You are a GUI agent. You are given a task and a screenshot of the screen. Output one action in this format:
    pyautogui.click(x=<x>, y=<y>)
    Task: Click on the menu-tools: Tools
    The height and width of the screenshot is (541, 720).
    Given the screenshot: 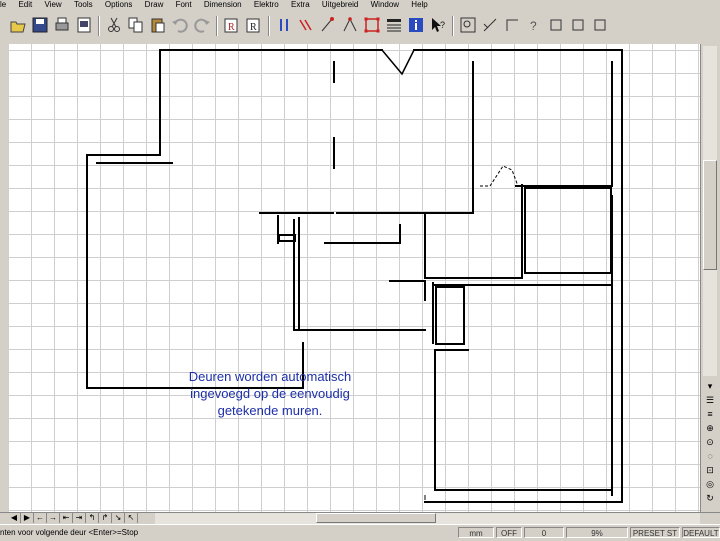 What is the action you would take?
    pyautogui.click(x=83, y=4)
    